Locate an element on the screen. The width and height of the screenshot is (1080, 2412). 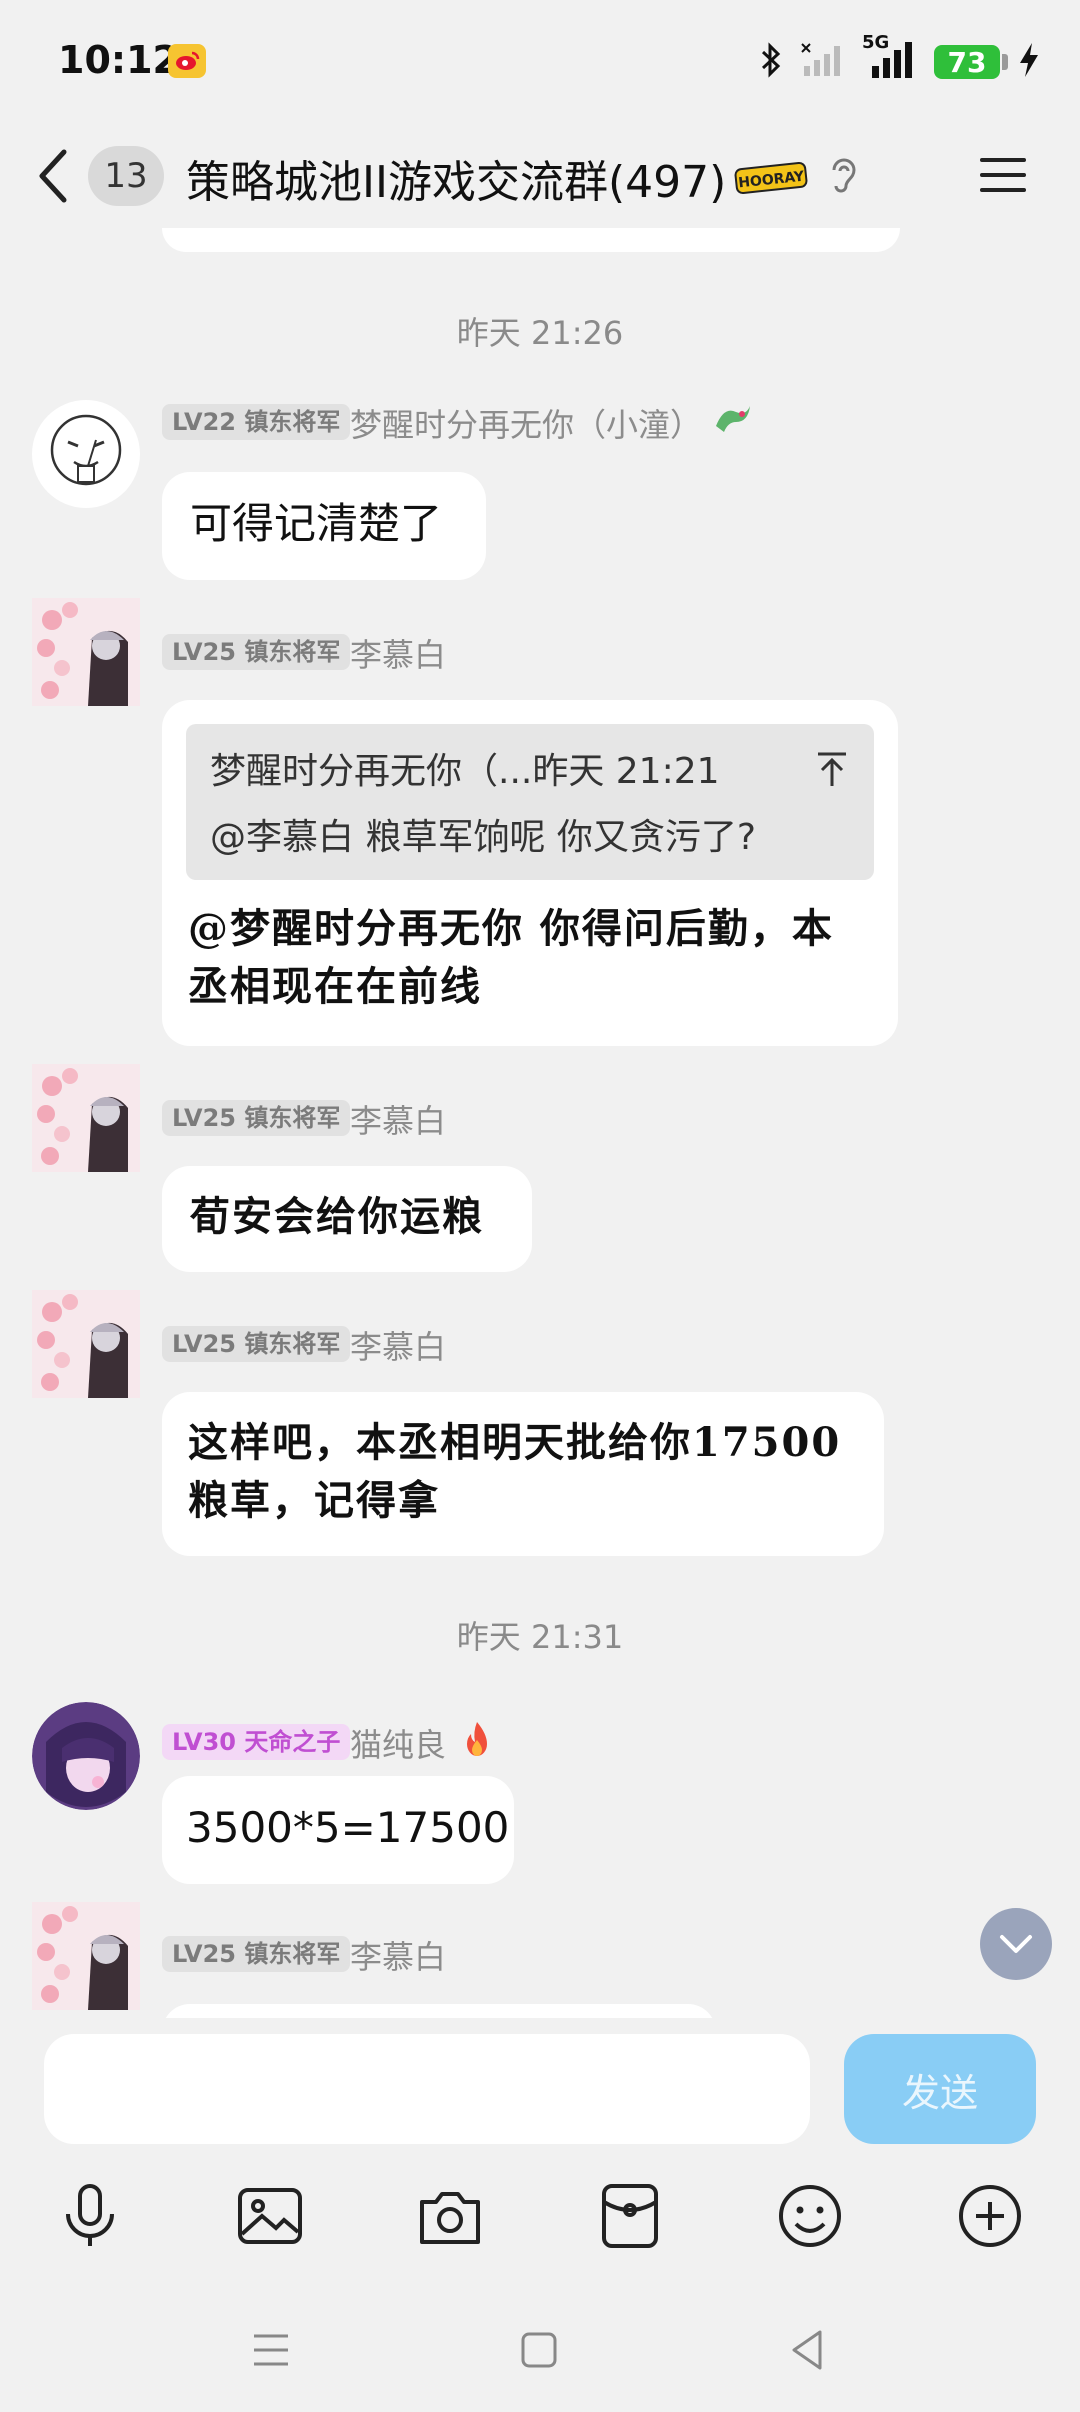
message-bubble: 可得记清楚了 is located at coordinates (324, 526).